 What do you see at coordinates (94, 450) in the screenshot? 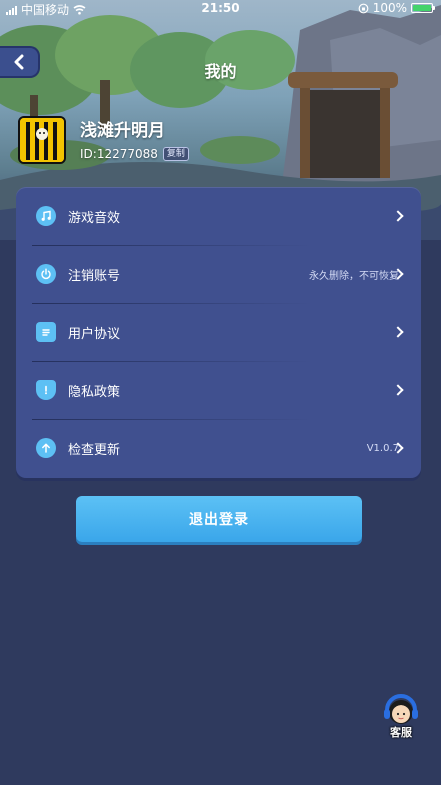
I see `settings-item-label: 检查更新` at bounding box center [94, 450].